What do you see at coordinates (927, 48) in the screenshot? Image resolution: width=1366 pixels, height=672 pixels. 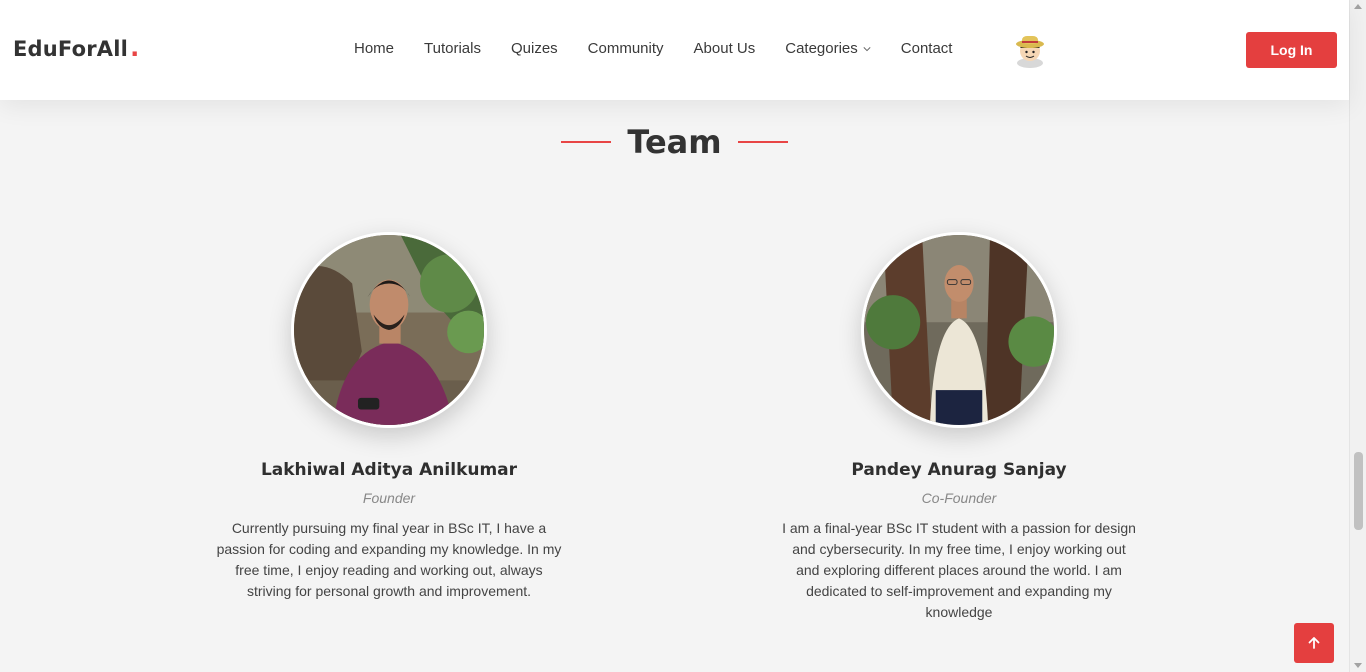 I see `nav-contact: Contact` at bounding box center [927, 48].